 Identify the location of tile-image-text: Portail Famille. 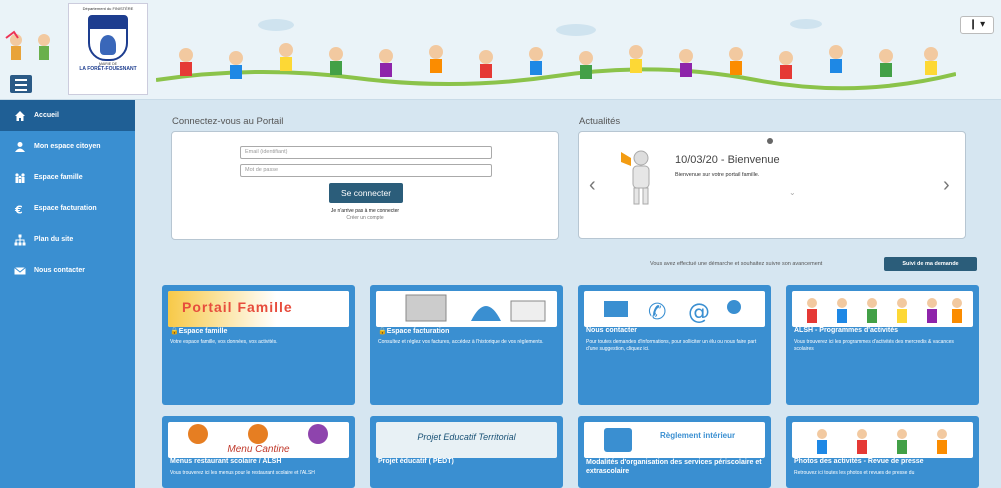
(237, 307).